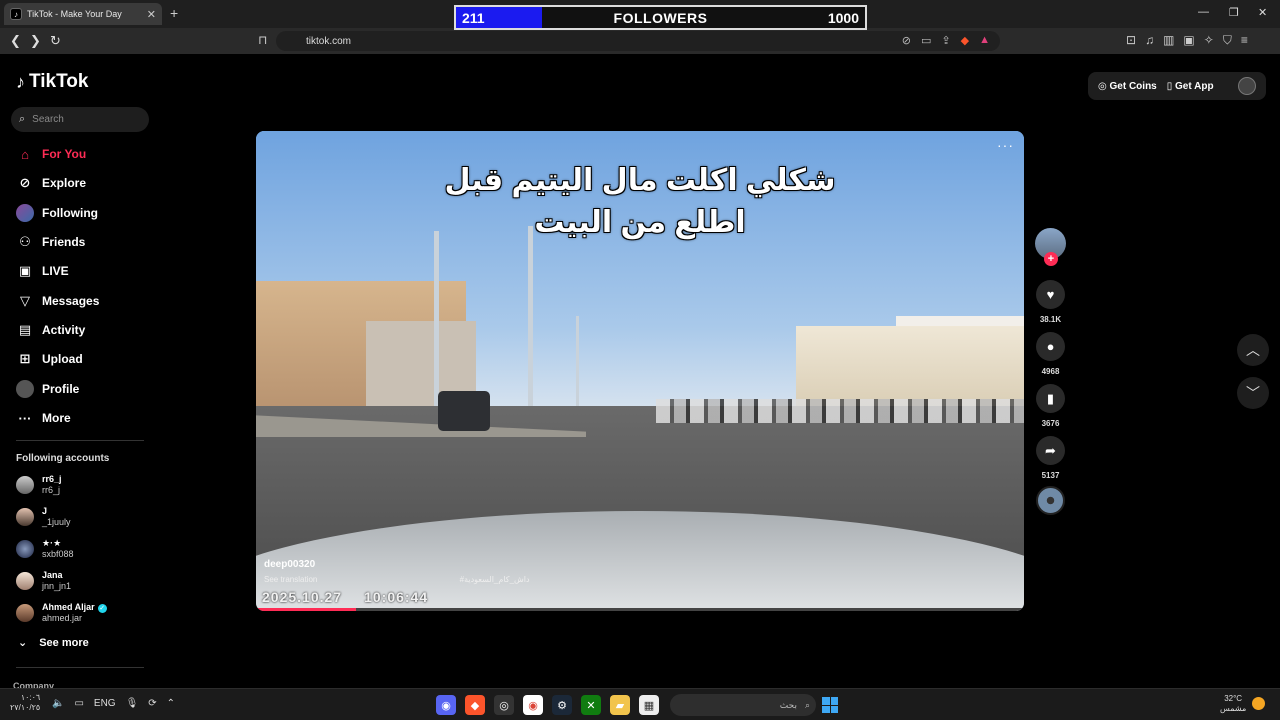 The height and width of the screenshot is (720, 1280). Describe the element at coordinates (80, 119) in the screenshot. I see `search-input: ⌕ Search` at that location.